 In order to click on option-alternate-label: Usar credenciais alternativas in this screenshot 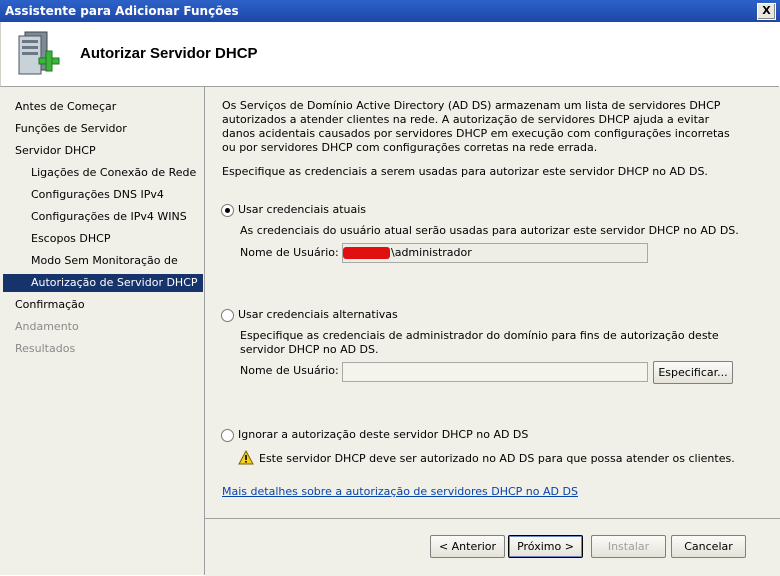, I will do `click(318, 315)`.